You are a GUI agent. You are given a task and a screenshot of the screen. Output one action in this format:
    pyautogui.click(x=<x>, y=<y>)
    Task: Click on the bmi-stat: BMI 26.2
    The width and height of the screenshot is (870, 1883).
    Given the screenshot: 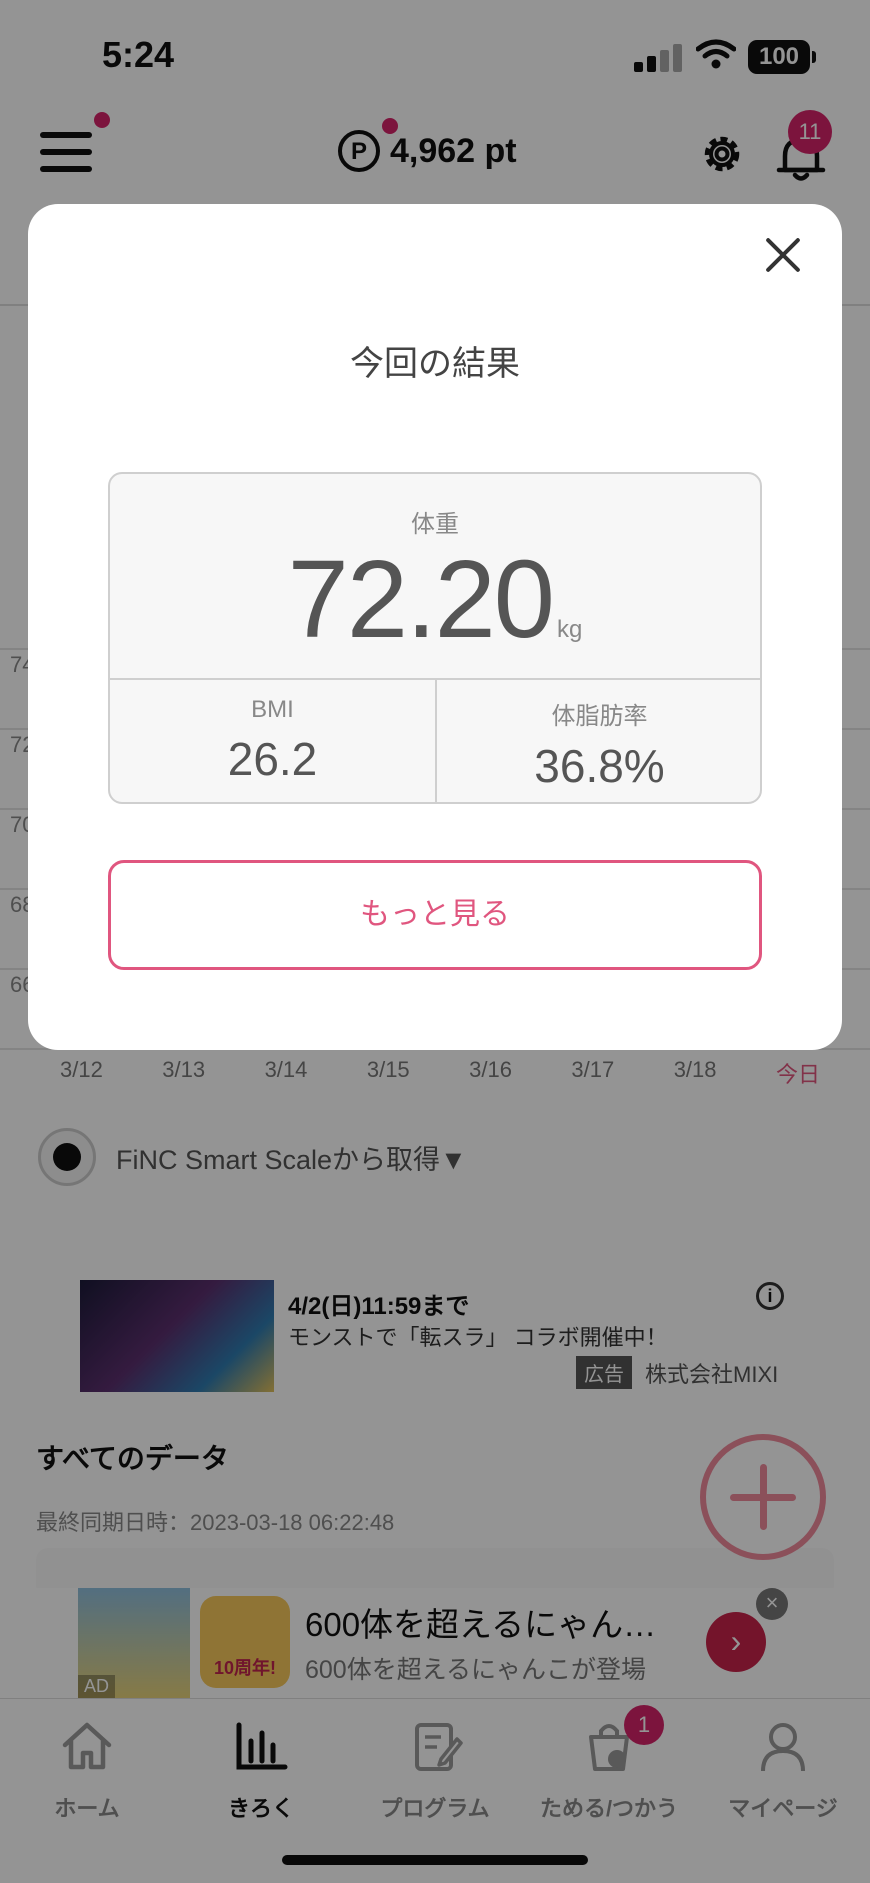 What is the action you would take?
    pyautogui.click(x=272, y=741)
    